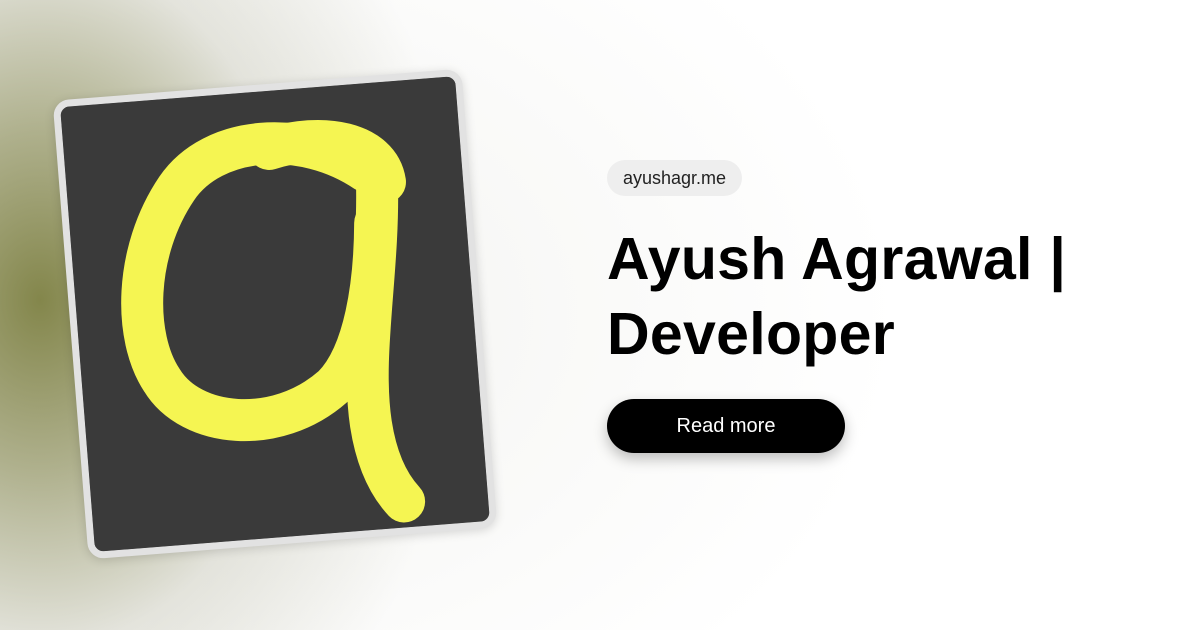  What do you see at coordinates (726, 426) in the screenshot?
I see `read-more-button: Read more` at bounding box center [726, 426].